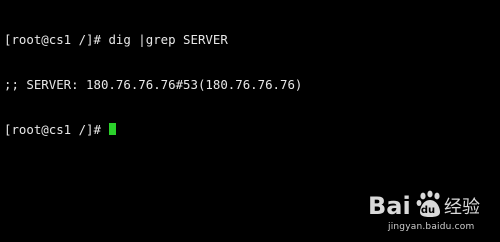 The height and width of the screenshot is (242, 500). I want to click on logo-text-jingyan: 经验, so click(462, 207).